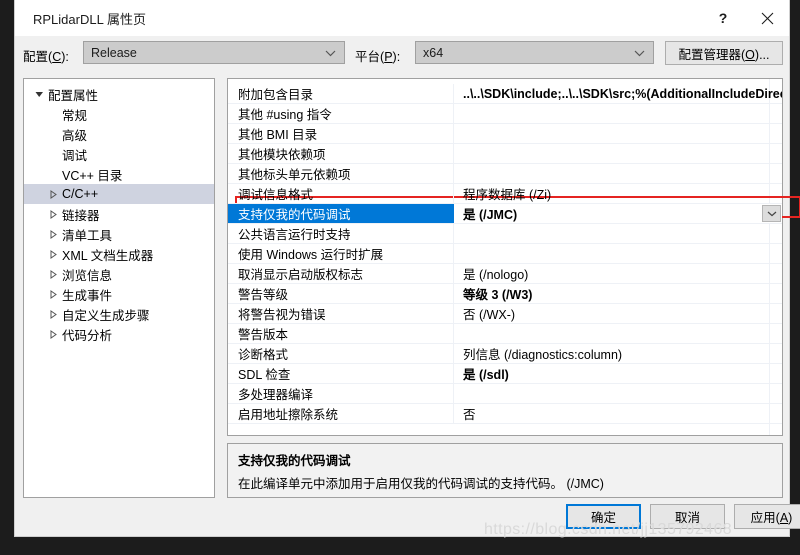  Describe the element at coordinates (618, 353) in the screenshot. I see `property-value: 列信息 (/diagnostics:column)` at that location.